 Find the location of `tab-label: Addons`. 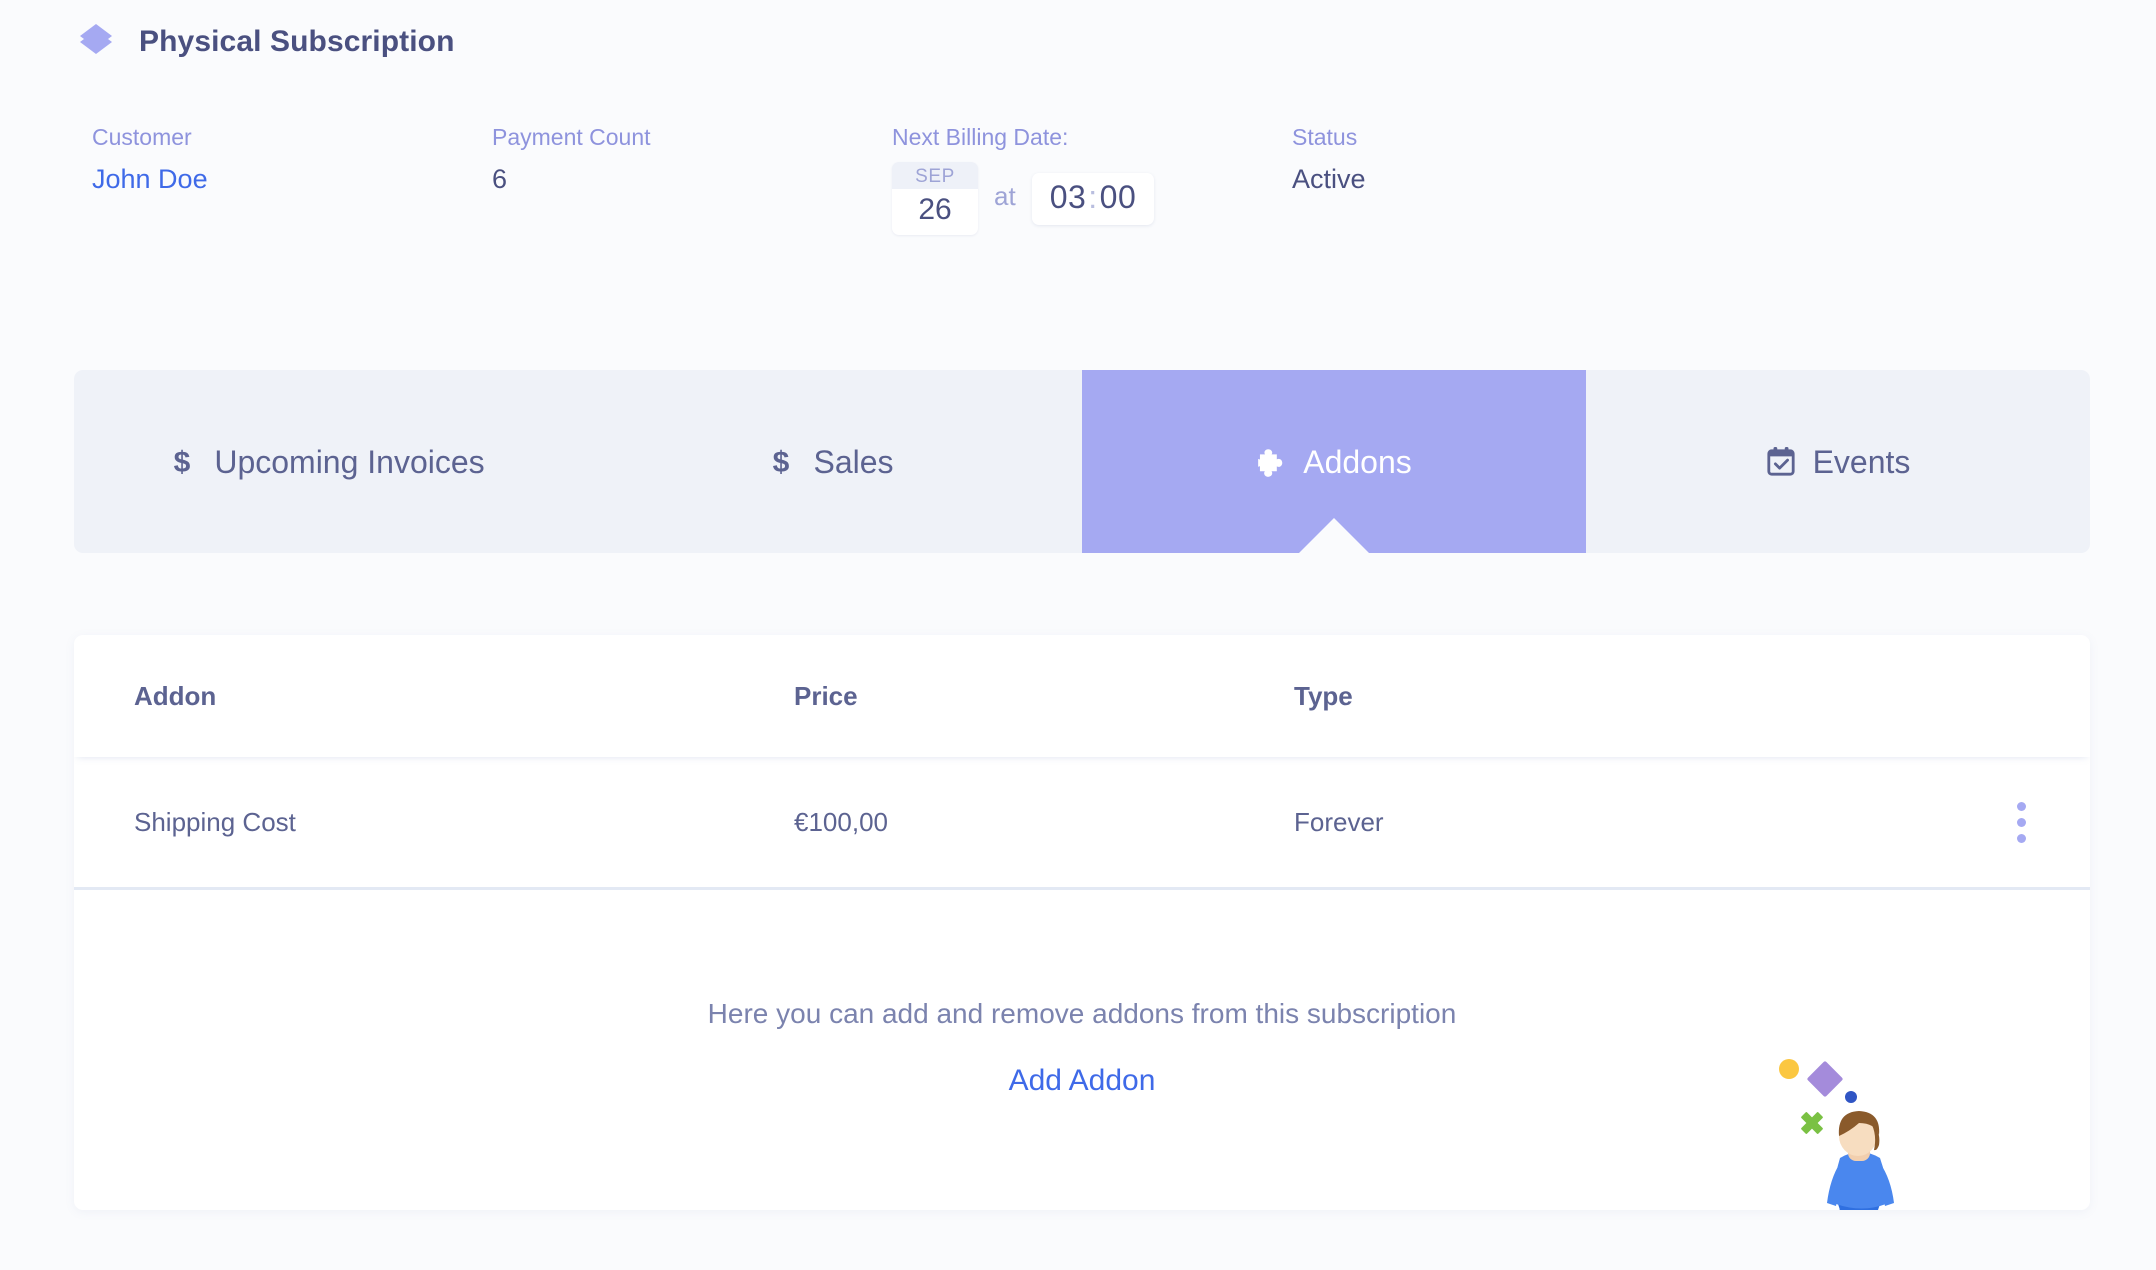

tab-label: Addons is located at coordinates (1357, 461).